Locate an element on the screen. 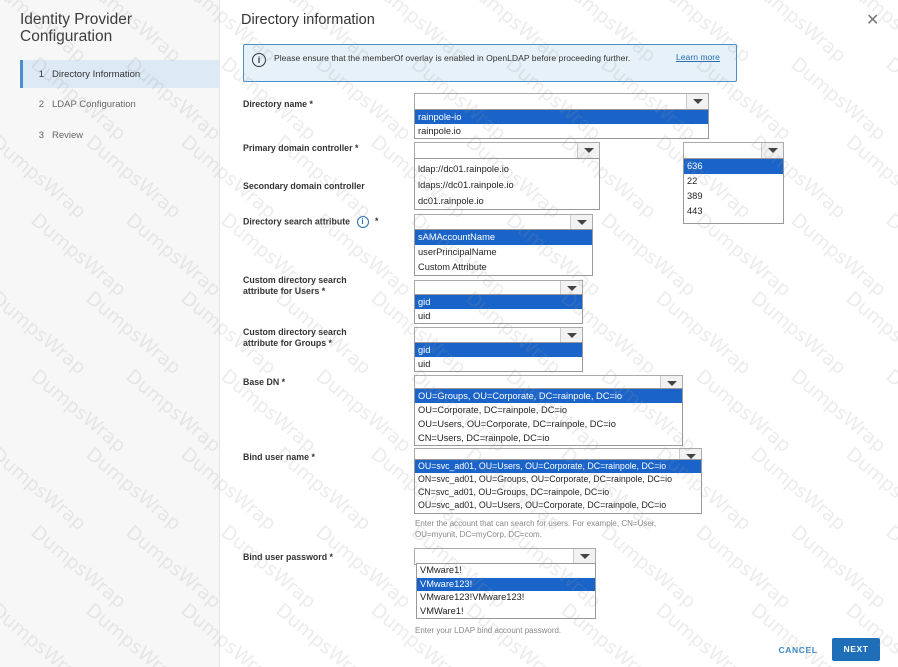 The height and width of the screenshot is (667, 898). step-ldap-configuration: 2 LDAP Configuration is located at coordinates (120, 104).